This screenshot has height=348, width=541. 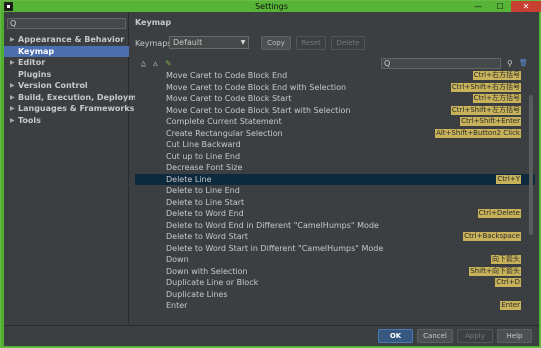 I want to click on sidebar-item-build-execution-deployment: ▶ Build, Execution, Deployment, so click(x=77, y=97).